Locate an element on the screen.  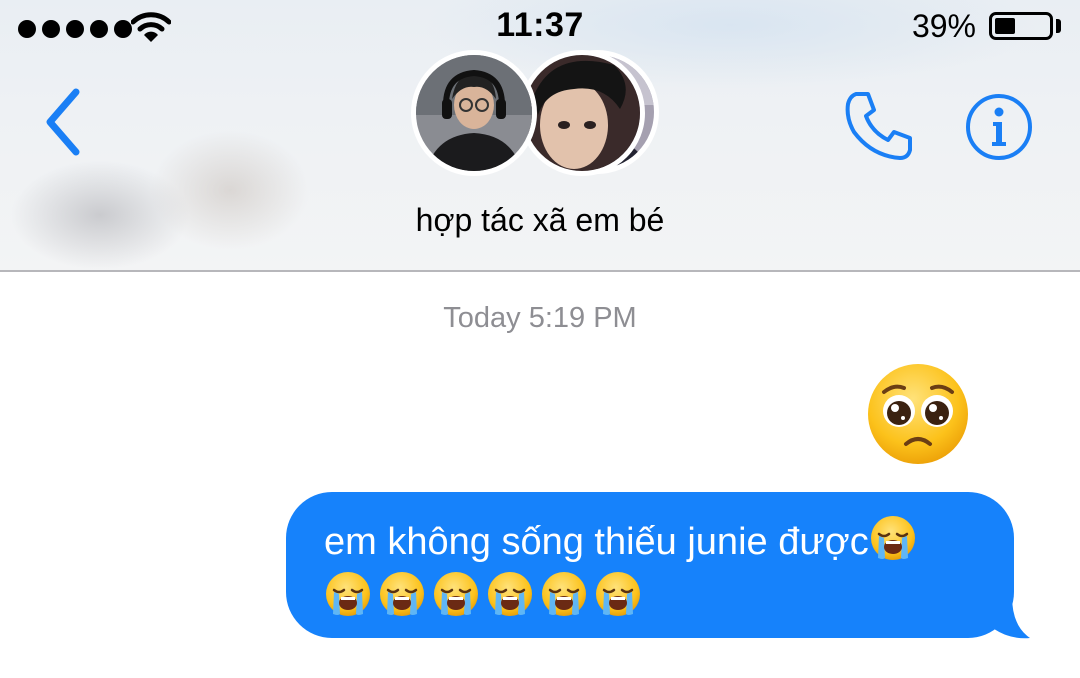
outgoing-message-bubble: em không sống thiếu junie được is located at coordinates (650, 565).